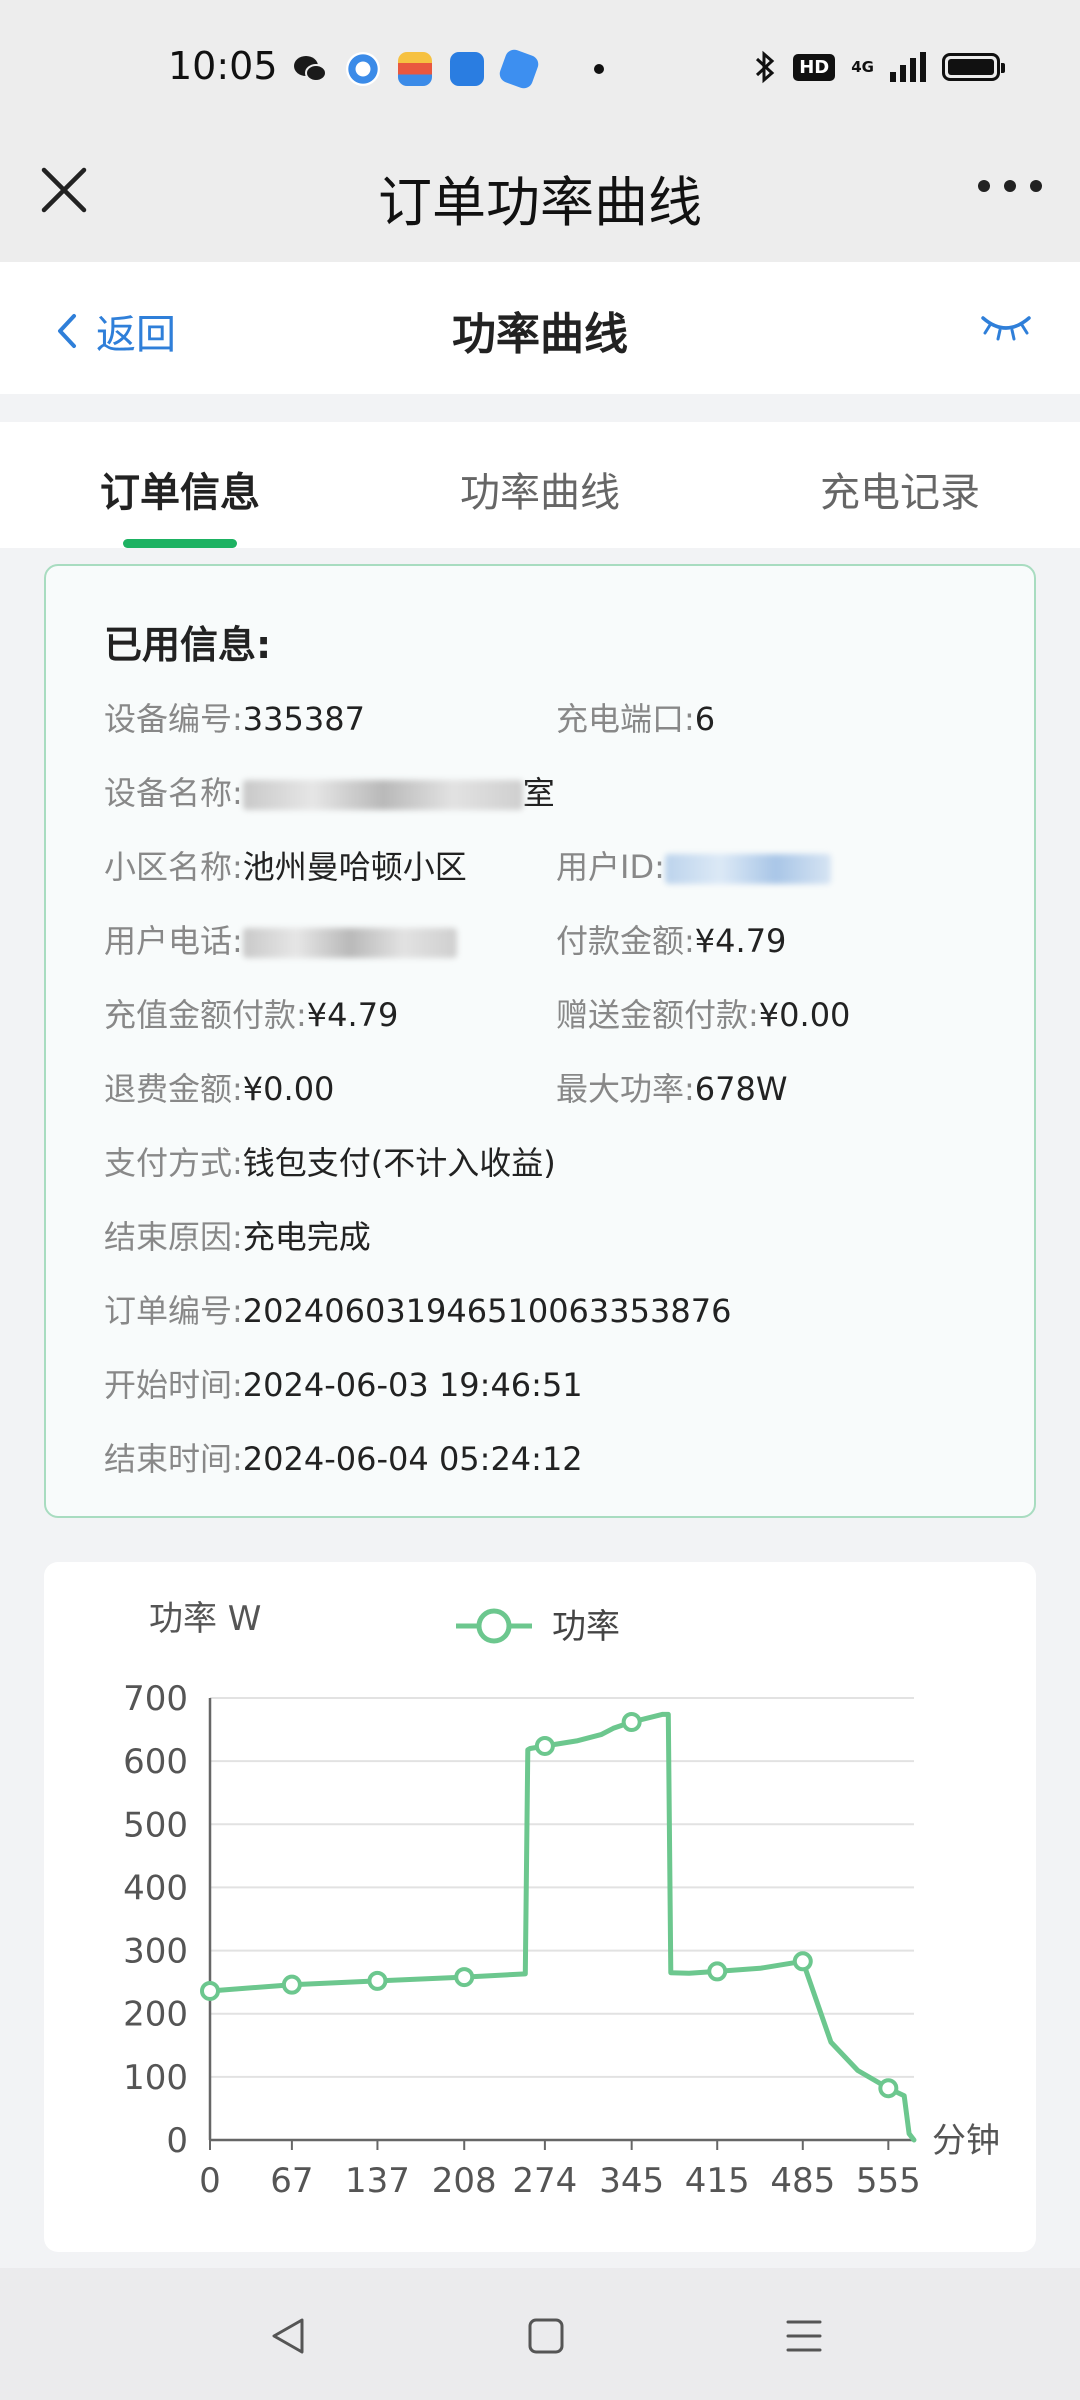 The image size is (1080, 2400). Describe the element at coordinates (546, 2336) in the screenshot. I see `home-square-icon` at that location.